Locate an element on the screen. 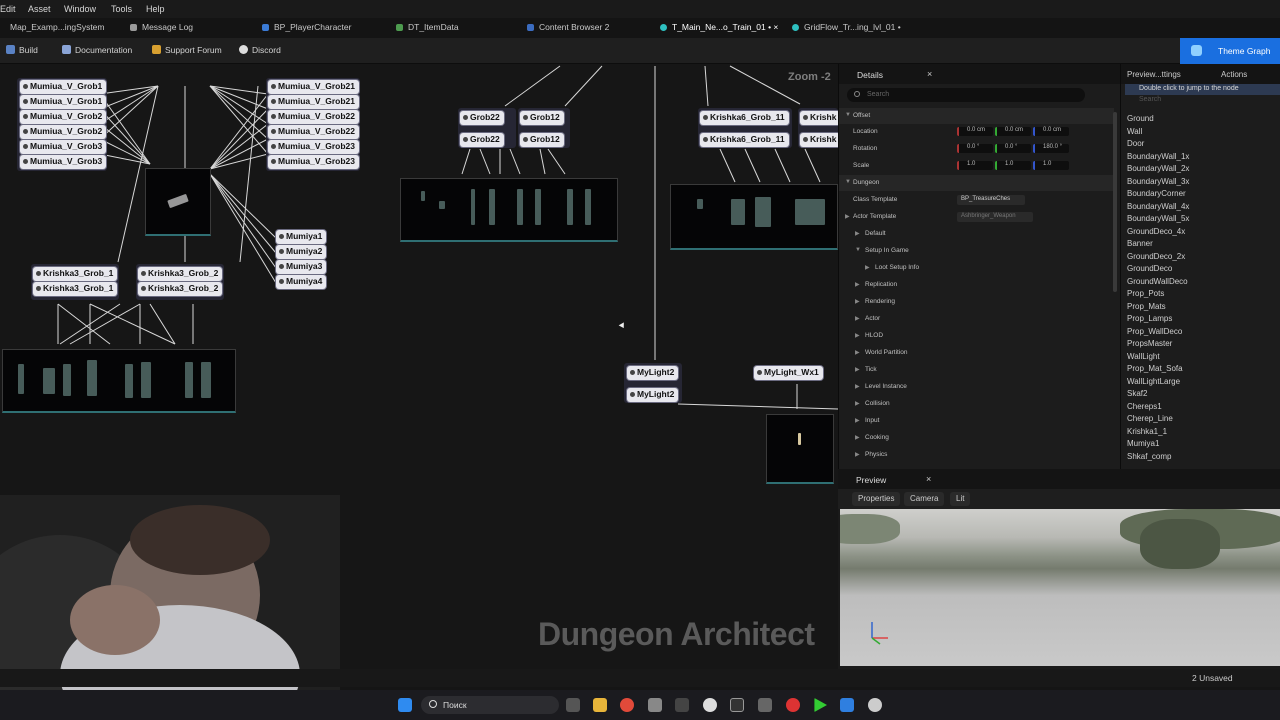 The width and height of the screenshot is (1280, 720). console-icon is located at coordinates (737, 705).